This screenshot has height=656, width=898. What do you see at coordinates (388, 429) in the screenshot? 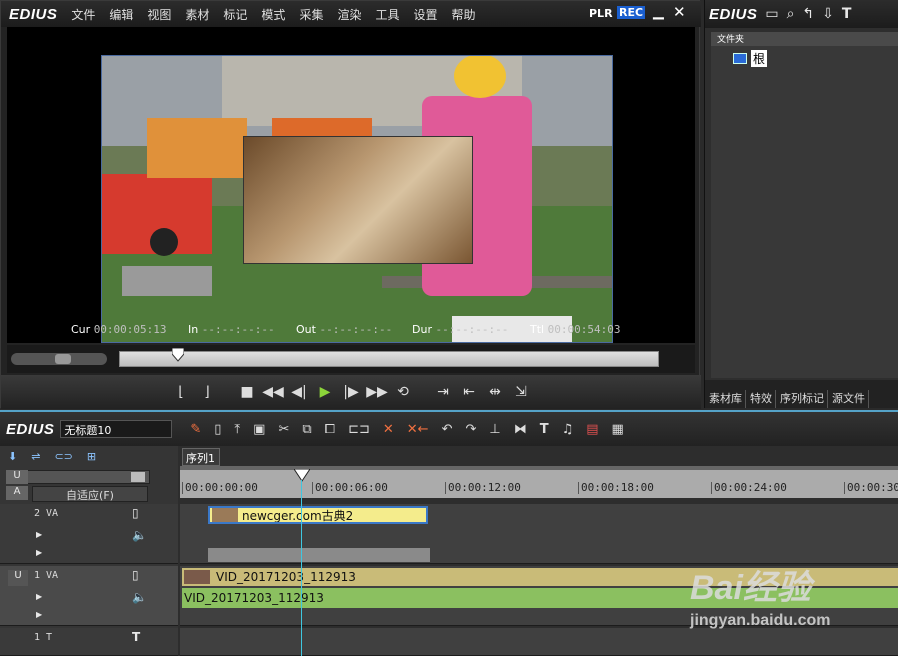
I see `delete-icon: ✕` at bounding box center [388, 429].